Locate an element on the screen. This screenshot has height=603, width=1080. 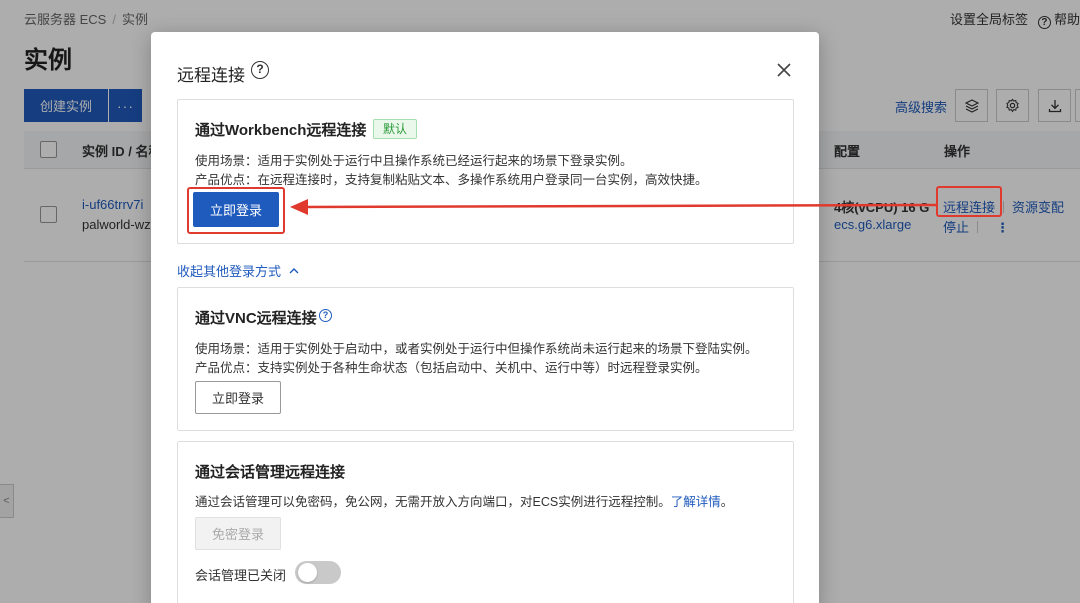
workbench-usage: 使用场景：适用于实例处于运行中且操作系统已经运行起来的场景下登录实例。 is located at coordinates (414, 161).